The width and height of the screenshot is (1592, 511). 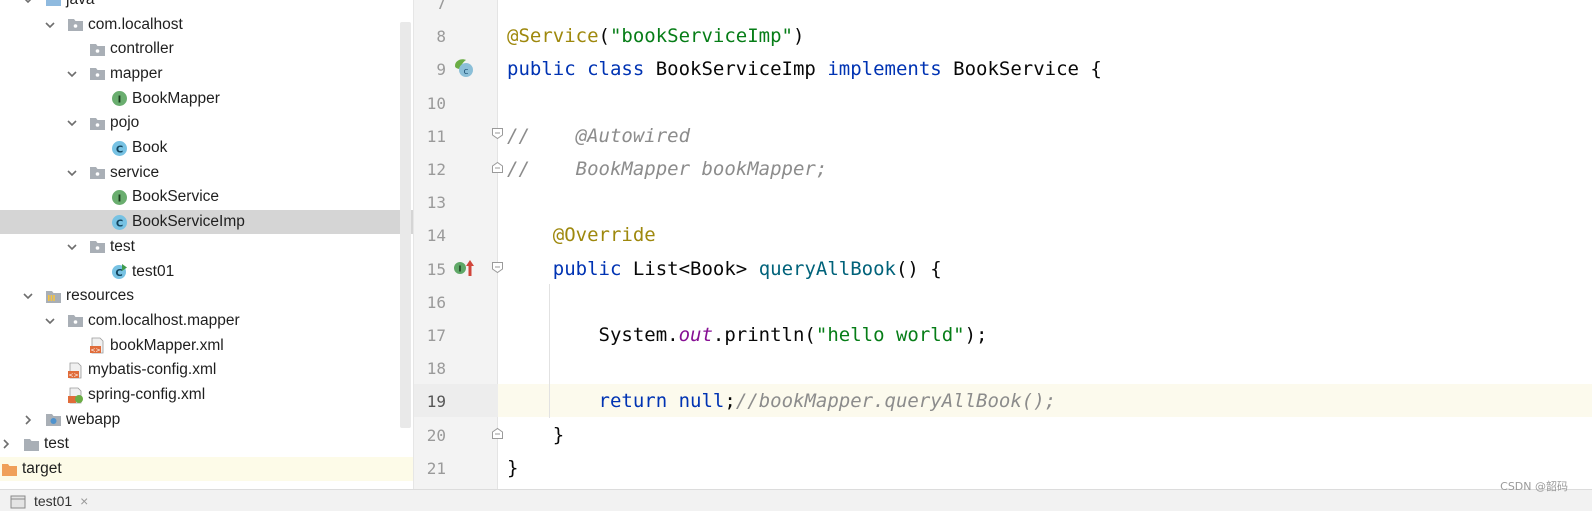 What do you see at coordinates (207, 74) in the screenshot?
I see `tree-item: mapper` at bounding box center [207, 74].